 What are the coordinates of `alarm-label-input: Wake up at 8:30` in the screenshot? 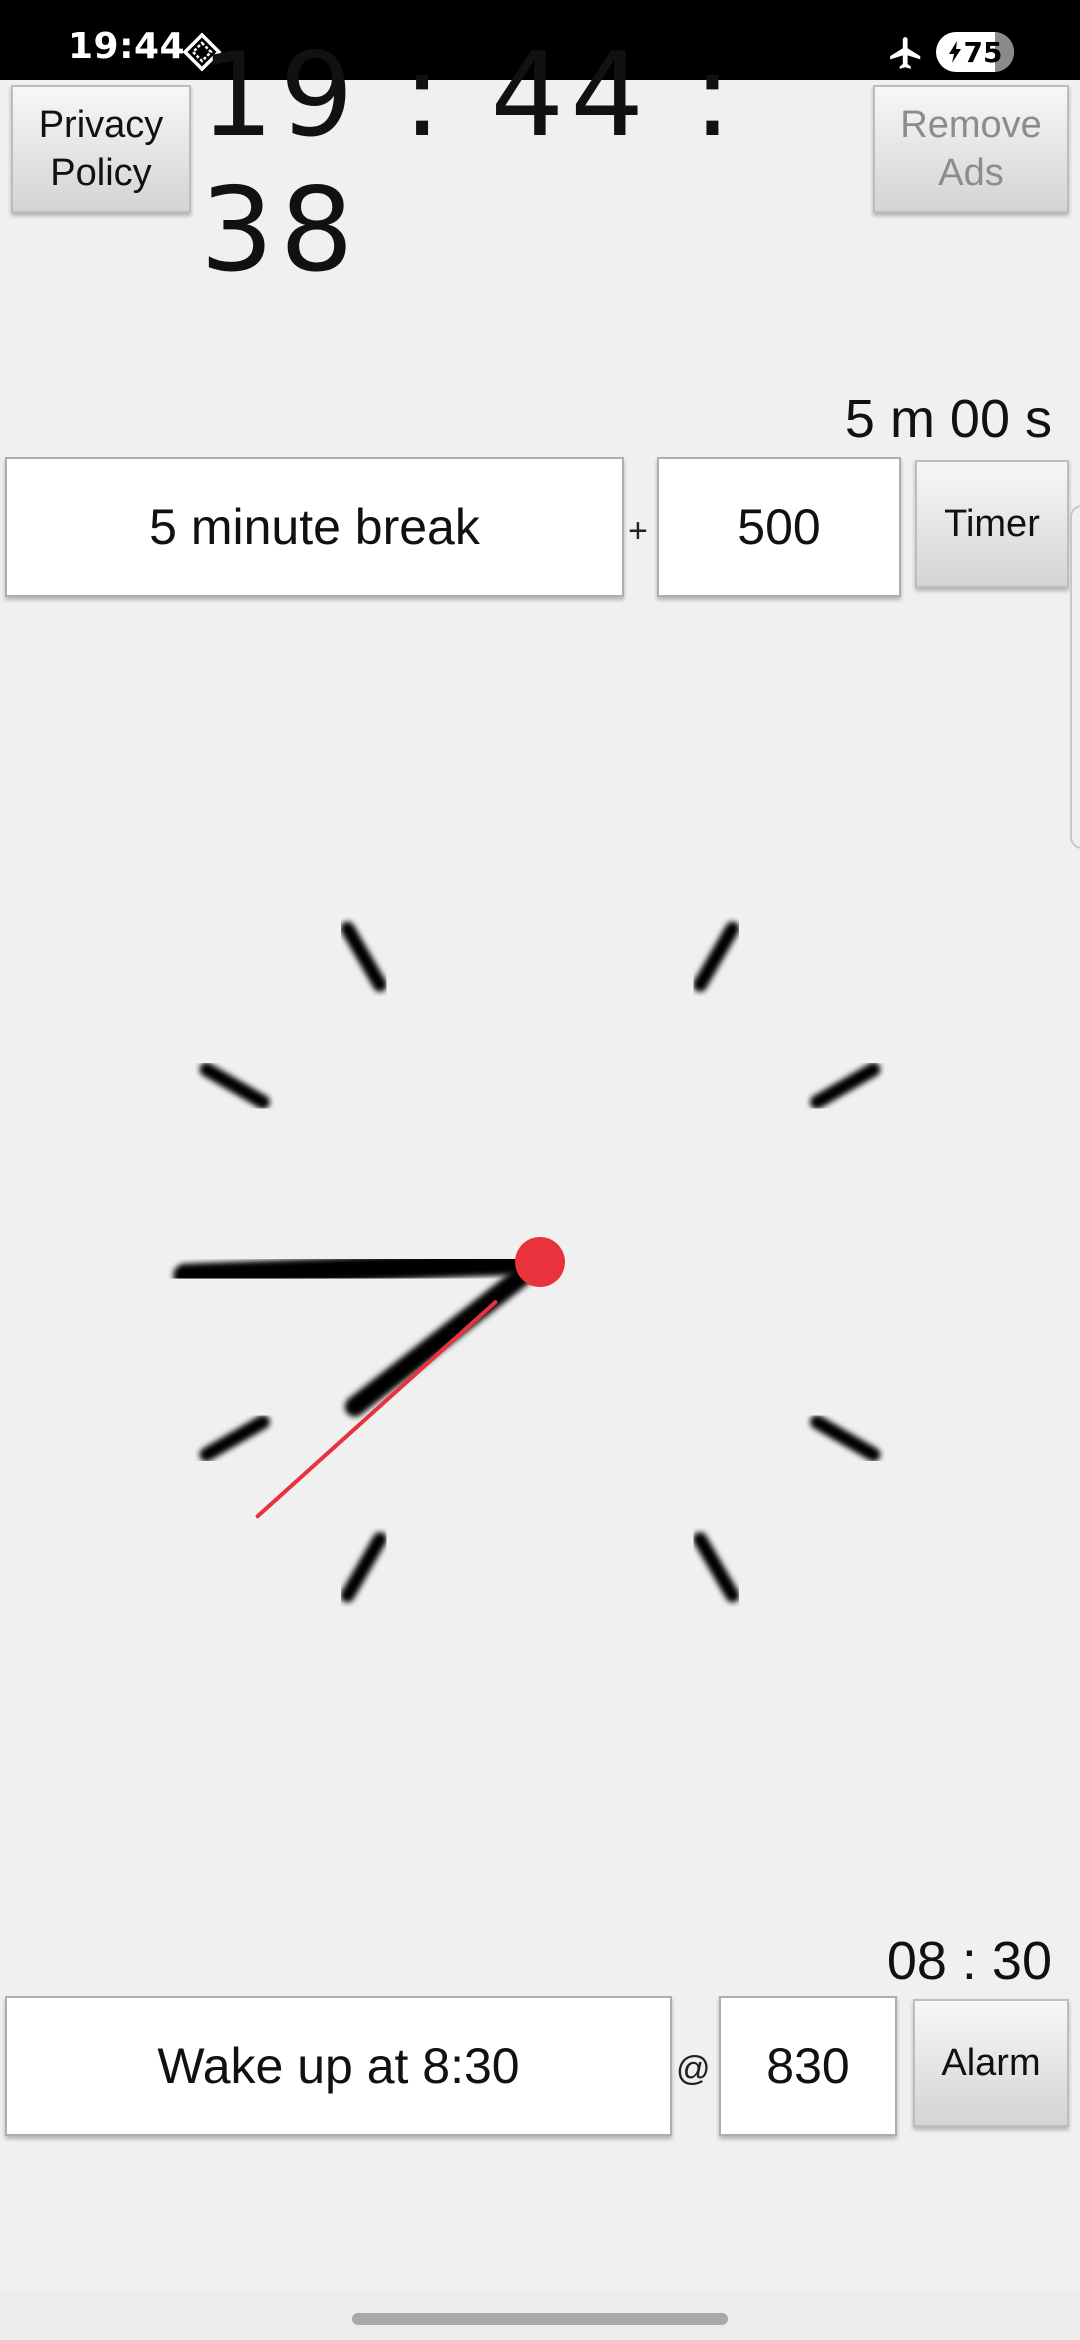 It's located at (338, 2066).